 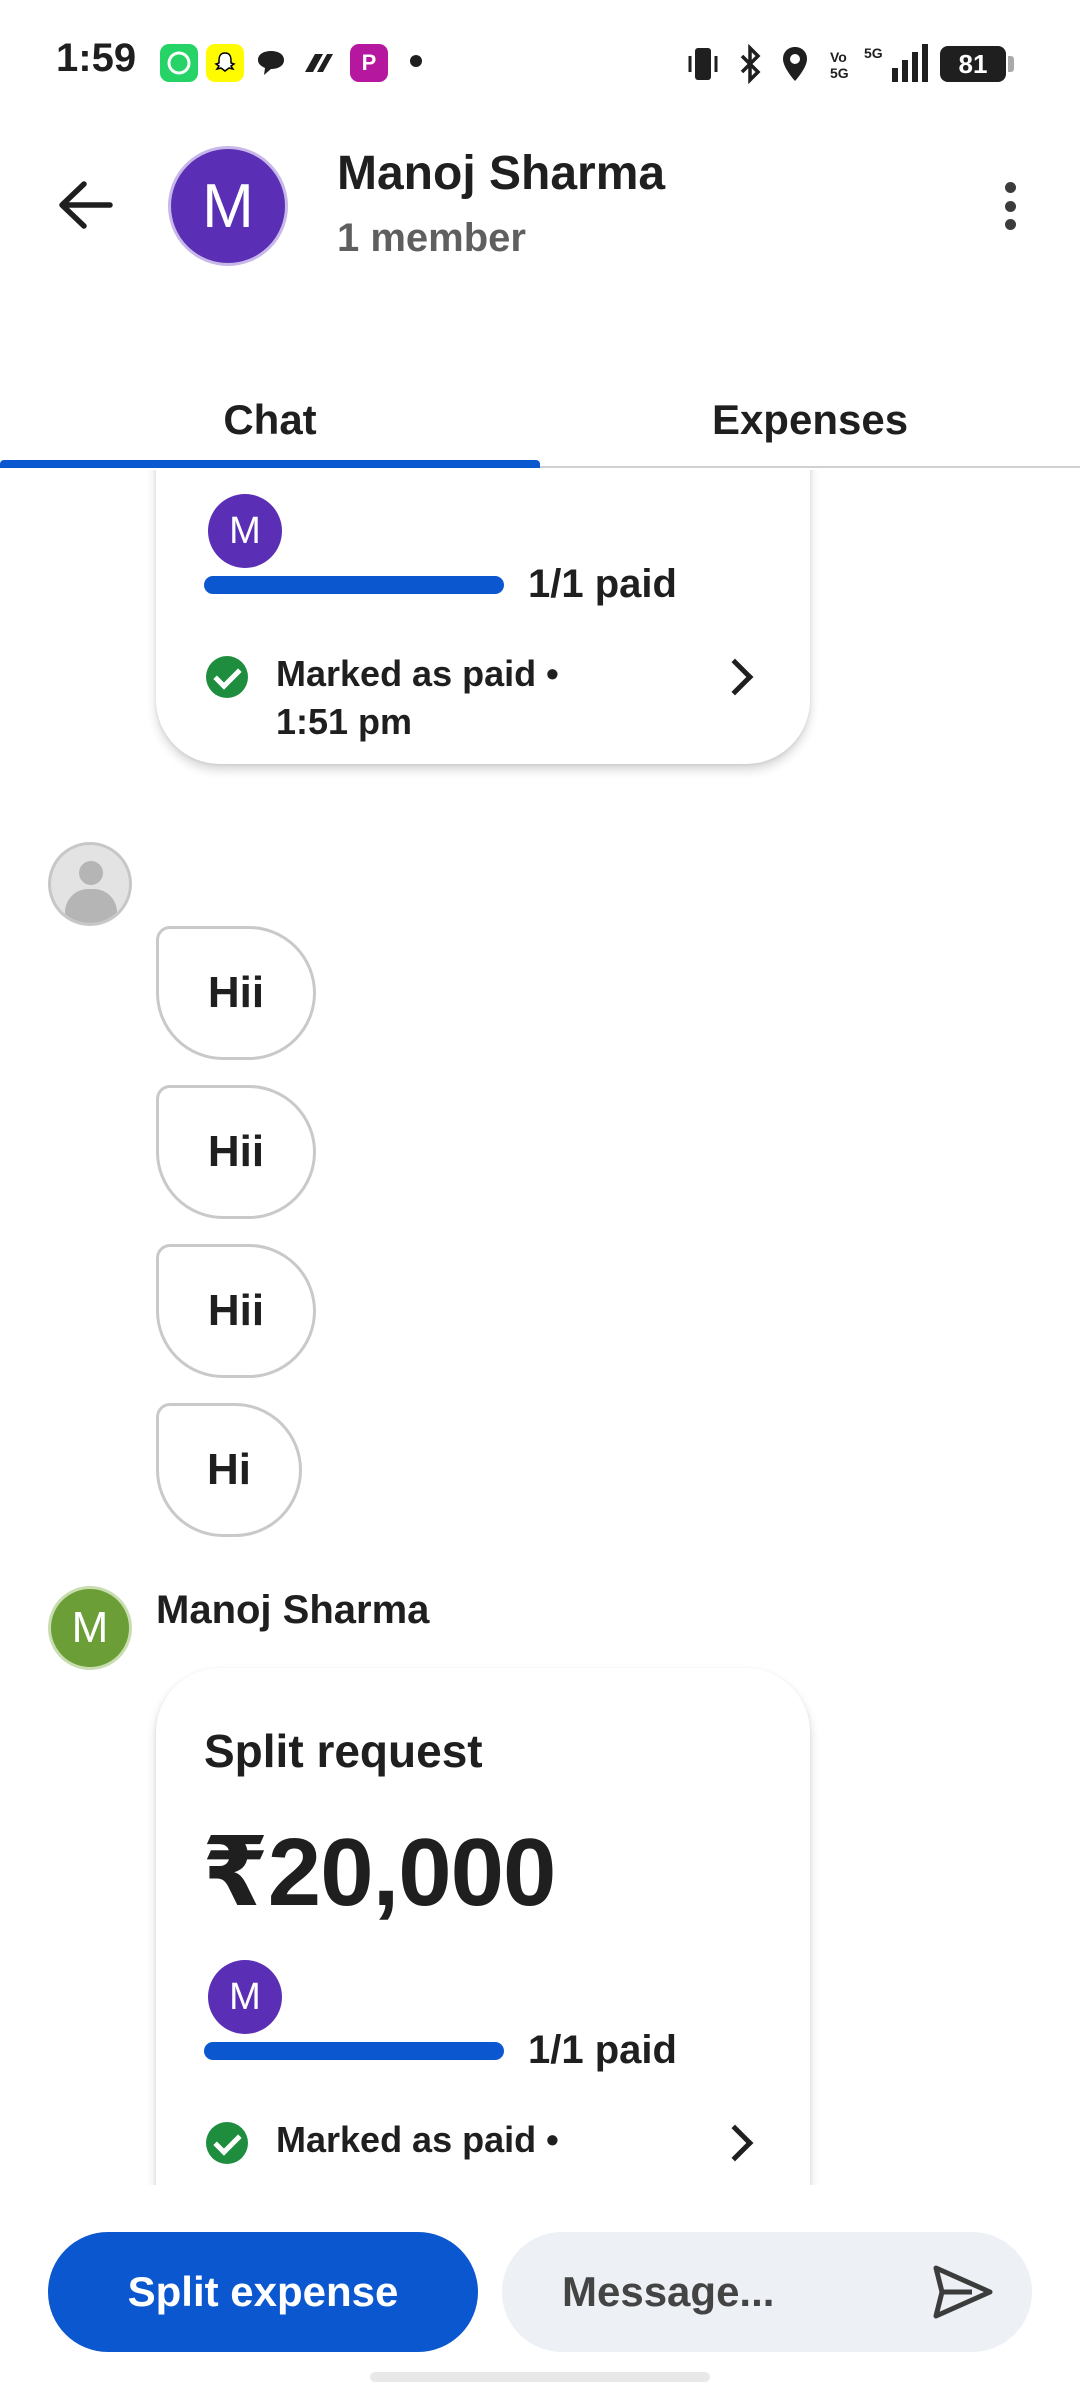 I want to click on tab-bar: Chat Expenses, so click(x=540, y=420).